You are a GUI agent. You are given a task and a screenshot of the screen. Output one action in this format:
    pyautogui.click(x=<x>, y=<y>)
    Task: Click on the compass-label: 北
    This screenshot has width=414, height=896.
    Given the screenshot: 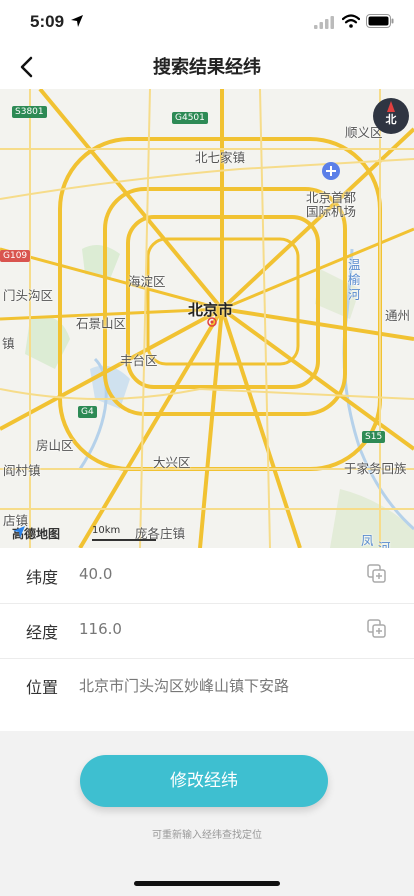 What is the action you would take?
    pyautogui.click(x=391, y=119)
    